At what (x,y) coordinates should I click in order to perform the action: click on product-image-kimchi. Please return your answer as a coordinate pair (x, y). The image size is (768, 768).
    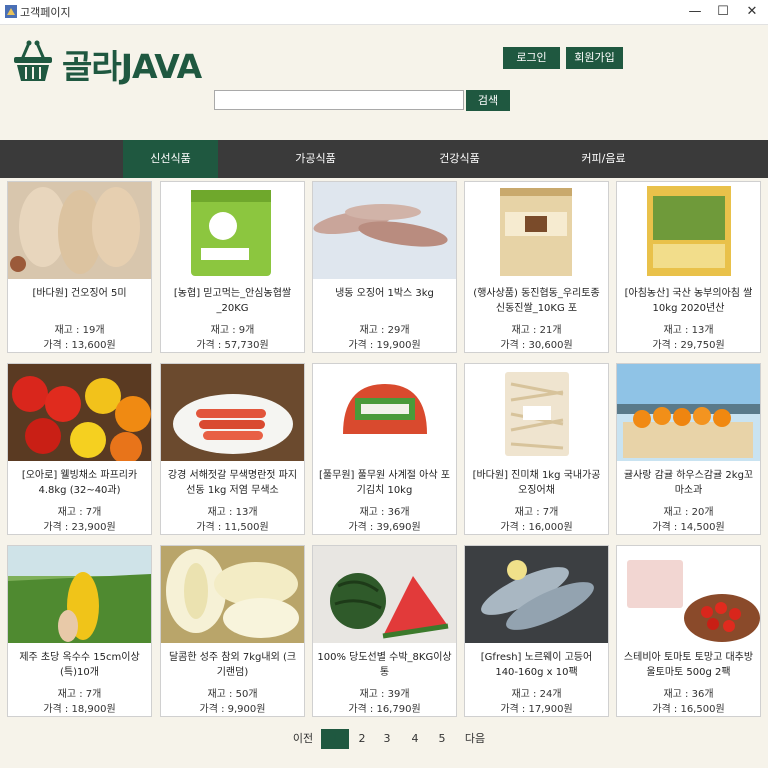
    Looking at the image, I should click on (384, 412).